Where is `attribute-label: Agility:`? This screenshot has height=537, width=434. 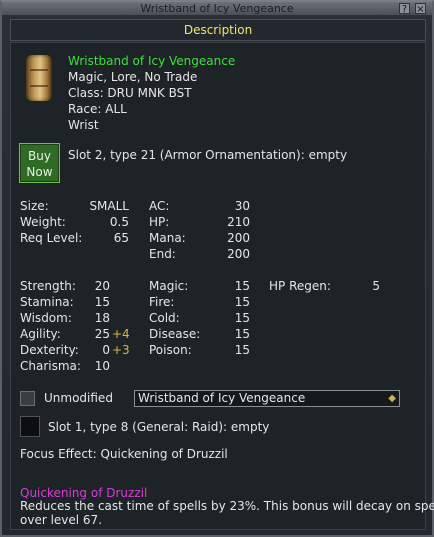 attribute-label: Agility: is located at coordinates (40, 334).